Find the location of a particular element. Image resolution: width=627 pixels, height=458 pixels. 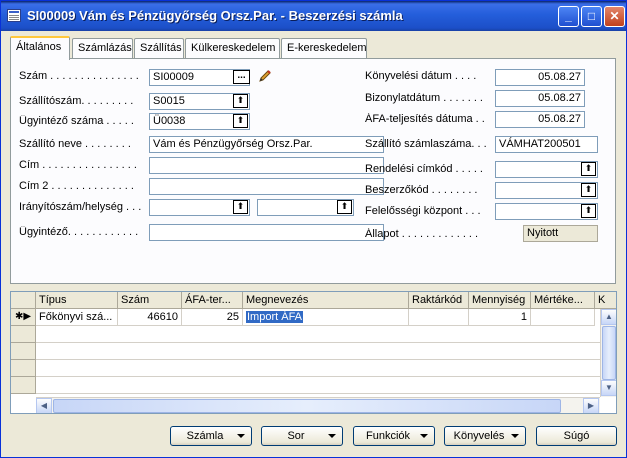

funkciok-label: Funkciók is located at coordinates (388, 436).